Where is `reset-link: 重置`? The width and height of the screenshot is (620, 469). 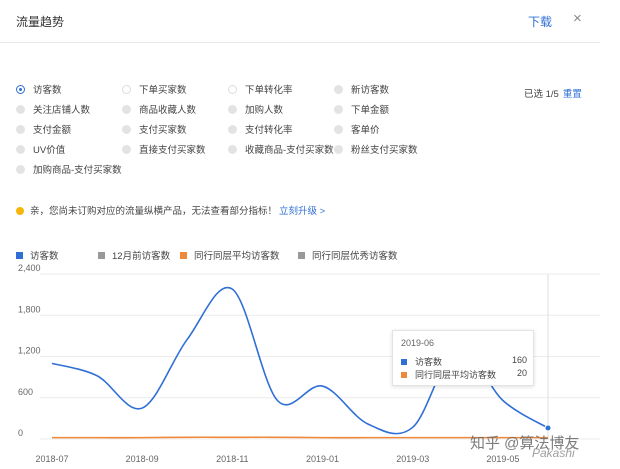
reset-link: 重置 is located at coordinates (572, 94).